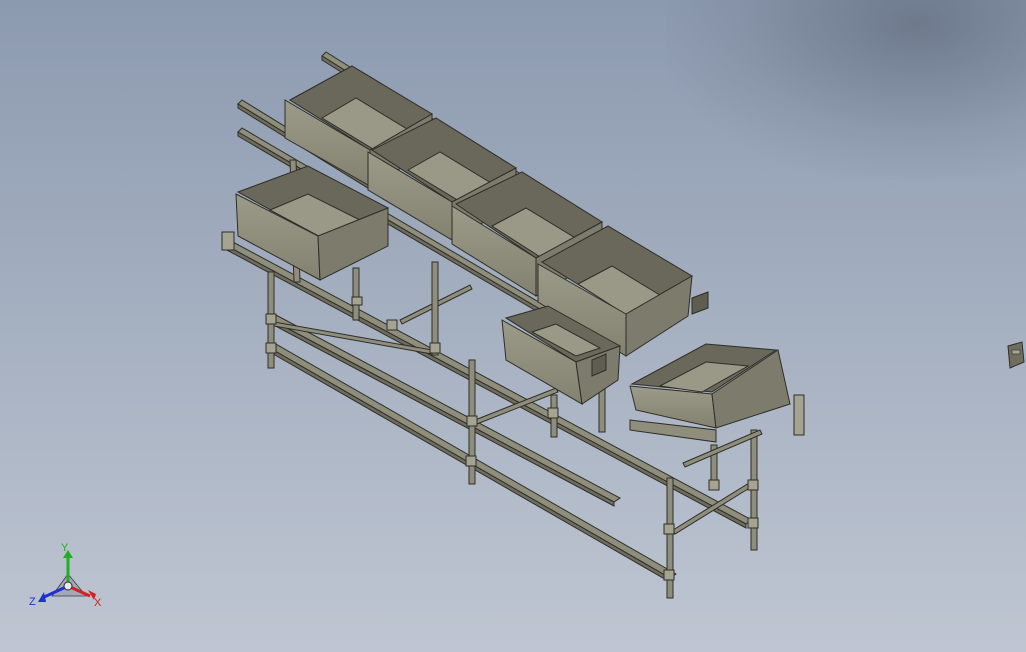  Describe the element at coordinates (98, 603) in the screenshot. I see `x-axis-label: X` at that location.